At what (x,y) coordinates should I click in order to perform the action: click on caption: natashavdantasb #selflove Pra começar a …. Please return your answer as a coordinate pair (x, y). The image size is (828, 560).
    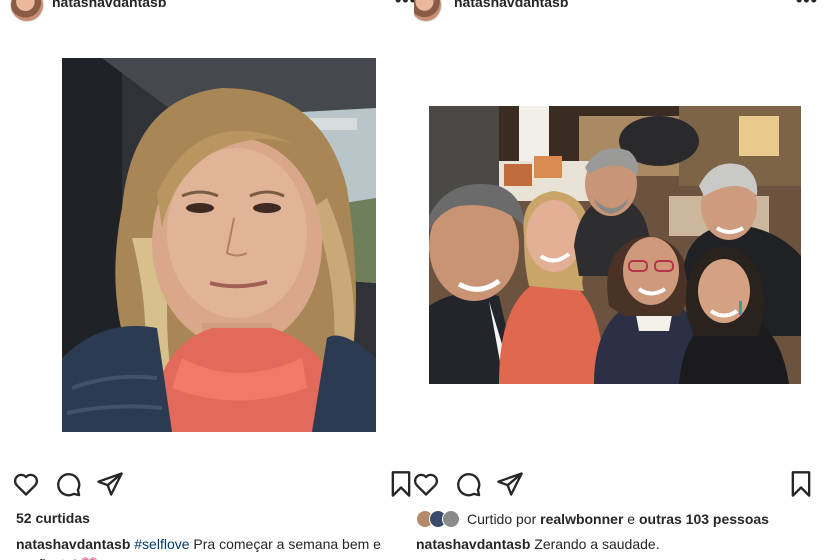
    Looking at the image, I should click on (211, 547).